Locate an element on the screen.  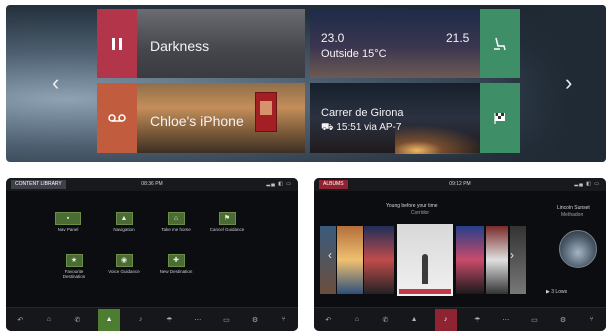
library-item-label: Navigation is located at coordinates (124, 229).